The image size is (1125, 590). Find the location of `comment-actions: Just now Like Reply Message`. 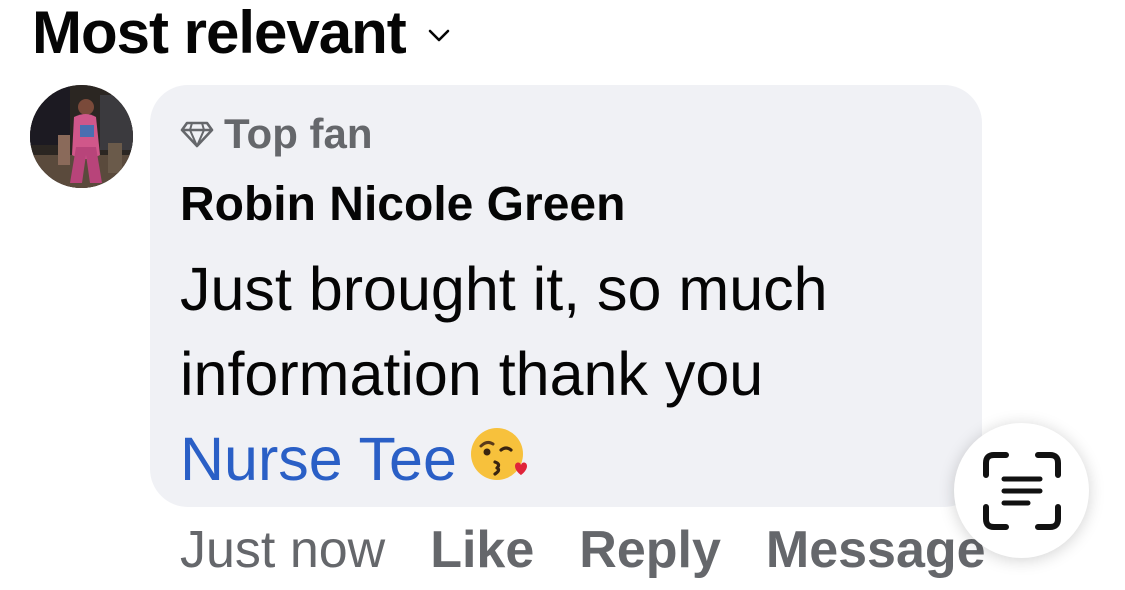

comment-actions: Just now Like Reply Message is located at coordinates (605, 550).